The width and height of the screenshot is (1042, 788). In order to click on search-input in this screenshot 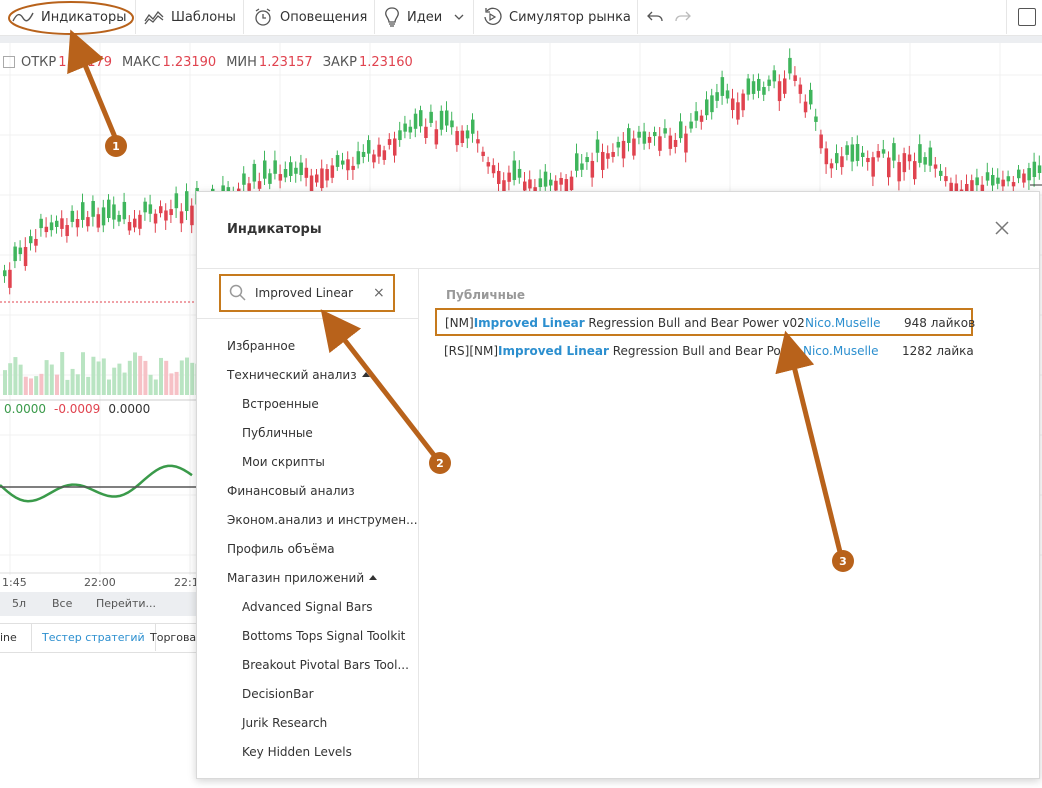, I will do `click(310, 293)`.